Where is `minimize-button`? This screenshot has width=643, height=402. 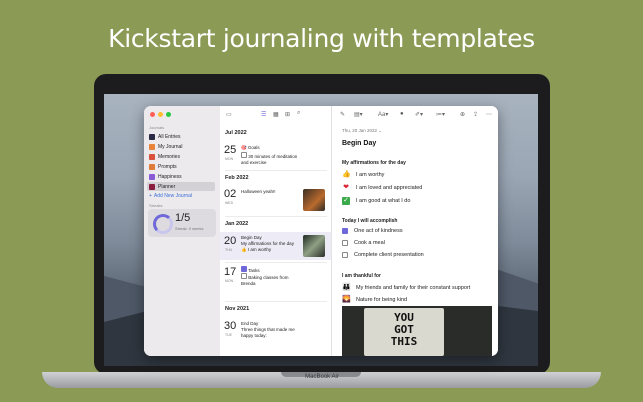
minimize-button is located at coordinates (160, 114).